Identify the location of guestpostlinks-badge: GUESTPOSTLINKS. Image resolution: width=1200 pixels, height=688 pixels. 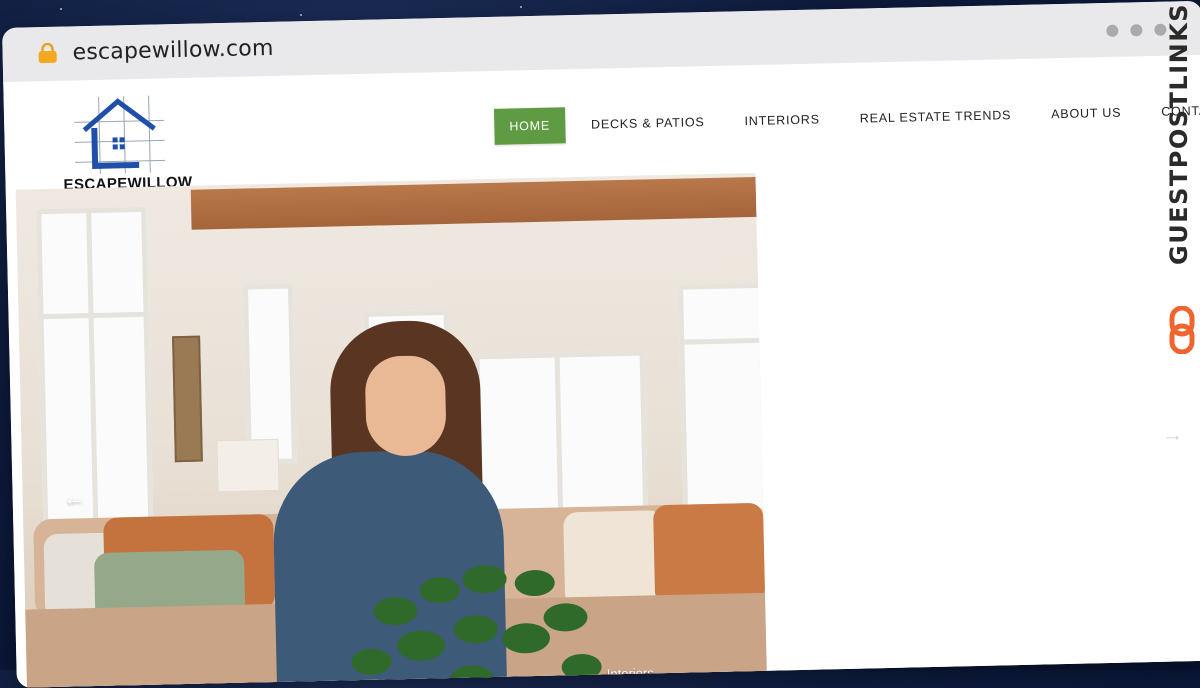
(1180, 178).